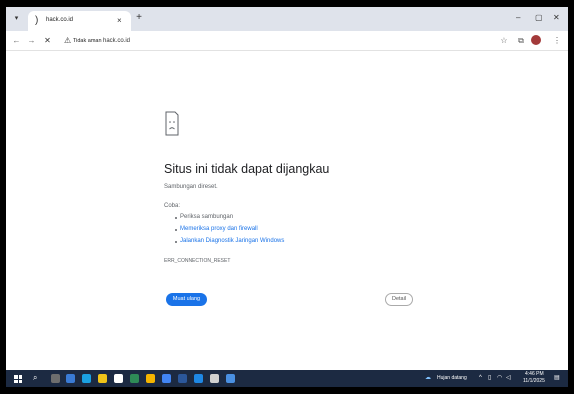 The image size is (574, 394). What do you see at coordinates (557, 378) in the screenshot?
I see `notification-icon: ▤` at bounding box center [557, 378].